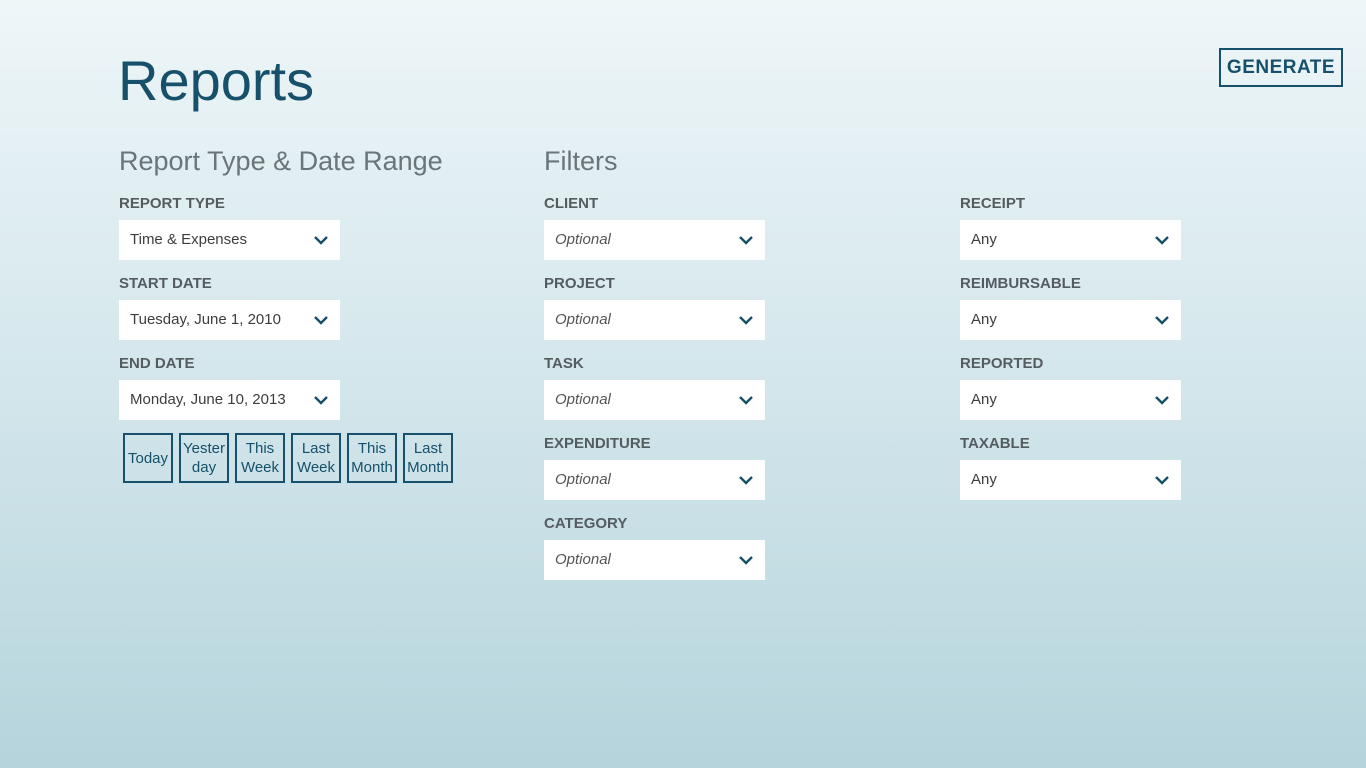  Describe the element at coordinates (260, 458) in the screenshot. I see `this-week-button: This Week` at that location.